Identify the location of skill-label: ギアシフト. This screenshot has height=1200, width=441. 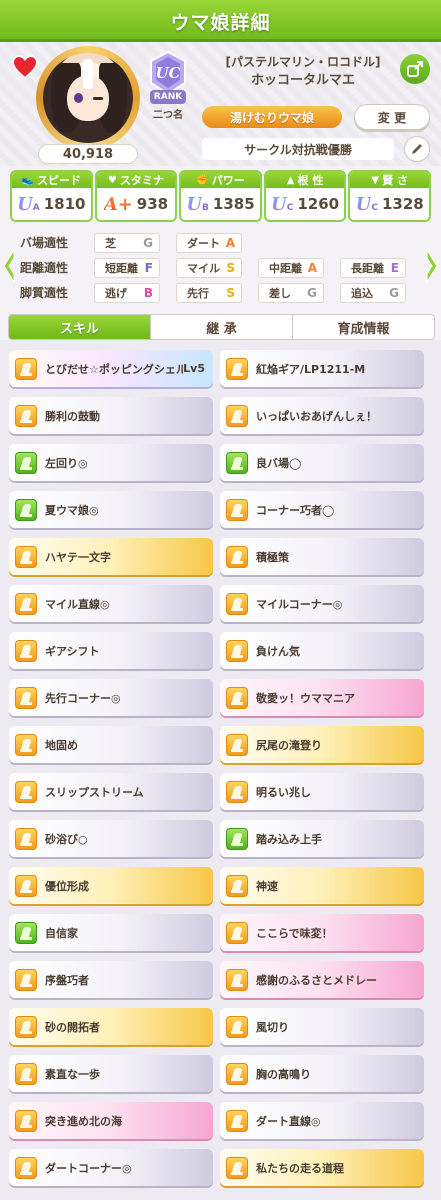
(72, 651).